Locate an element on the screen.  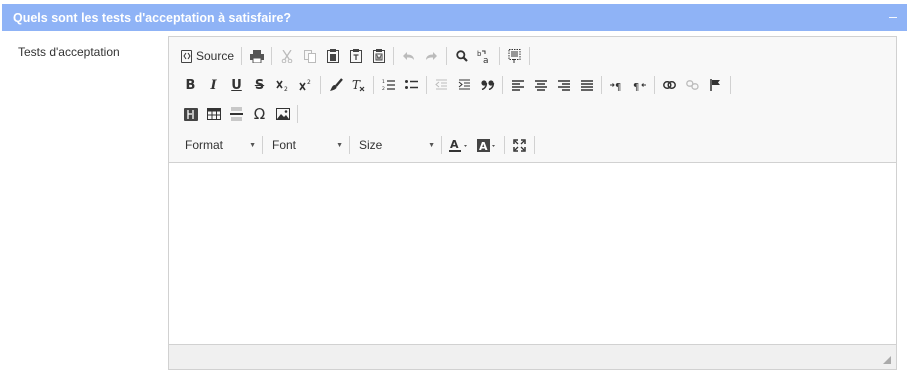
select-all-icon is located at coordinates (514, 56).